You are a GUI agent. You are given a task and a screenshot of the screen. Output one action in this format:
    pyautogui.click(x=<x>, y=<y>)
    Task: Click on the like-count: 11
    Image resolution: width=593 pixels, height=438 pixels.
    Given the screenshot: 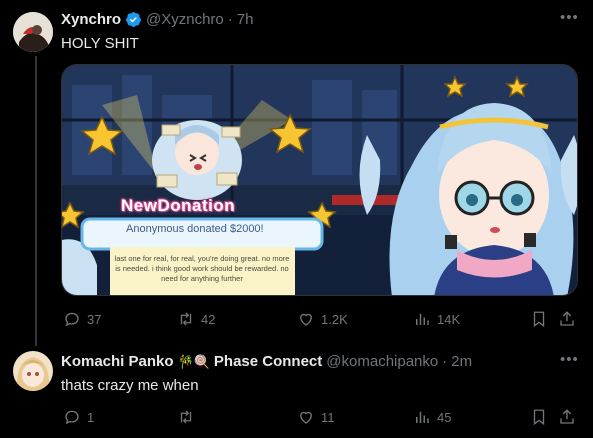 What is the action you would take?
    pyautogui.click(x=328, y=417)
    